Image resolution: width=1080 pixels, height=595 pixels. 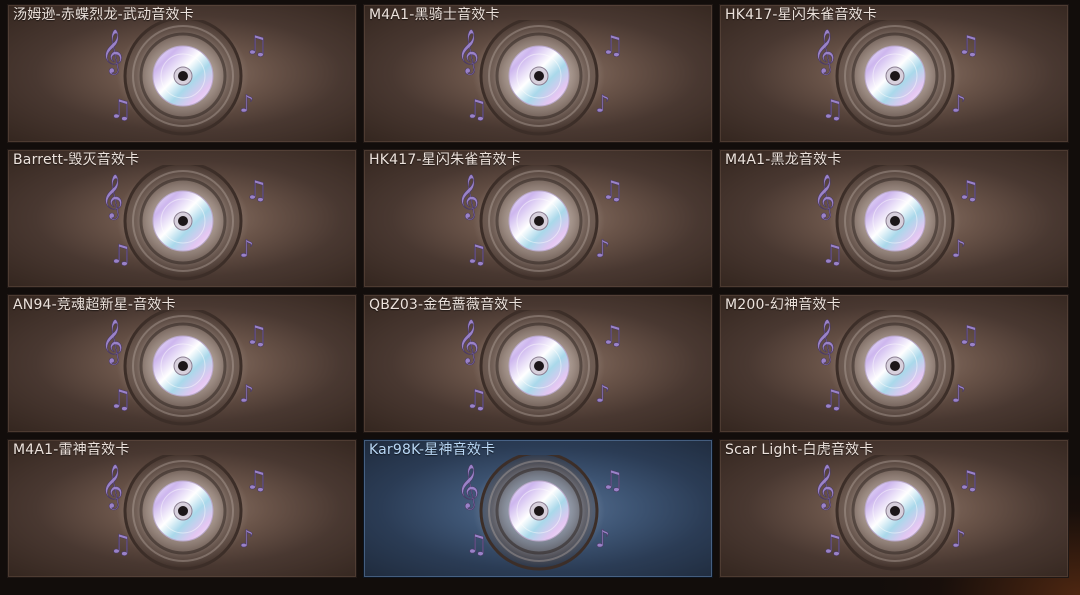 I want to click on sound-card-10: M4A1-雷神音效卡 𝄞 ♫ ♫ ♪, so click(x=182, y=508).